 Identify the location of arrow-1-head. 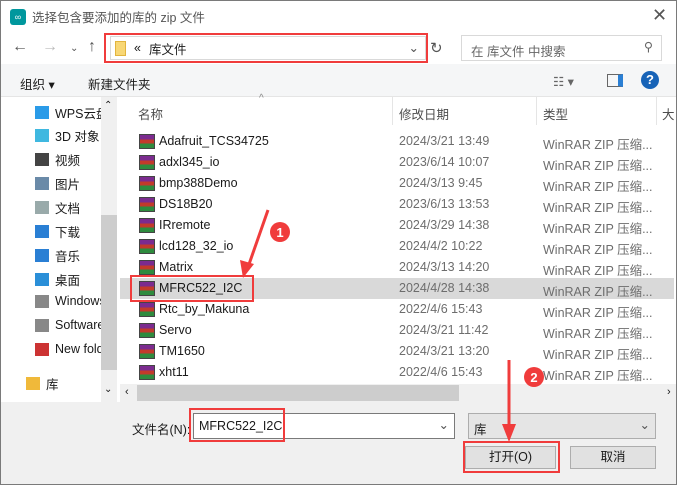
(247, 269).